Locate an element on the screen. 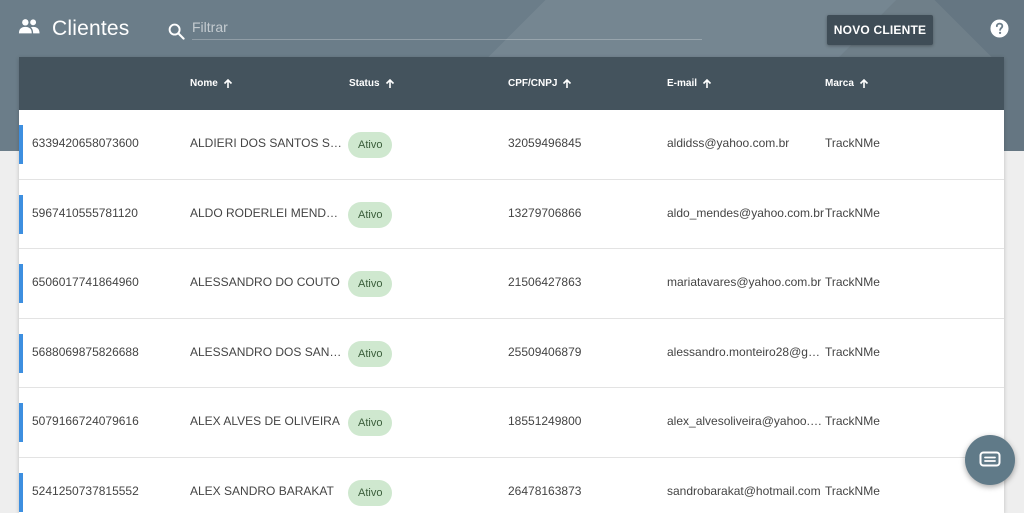 This screenshot has height=513, width=1024. client-cpf-cnpj: 21506427863 is located at coordinates (545, 282).